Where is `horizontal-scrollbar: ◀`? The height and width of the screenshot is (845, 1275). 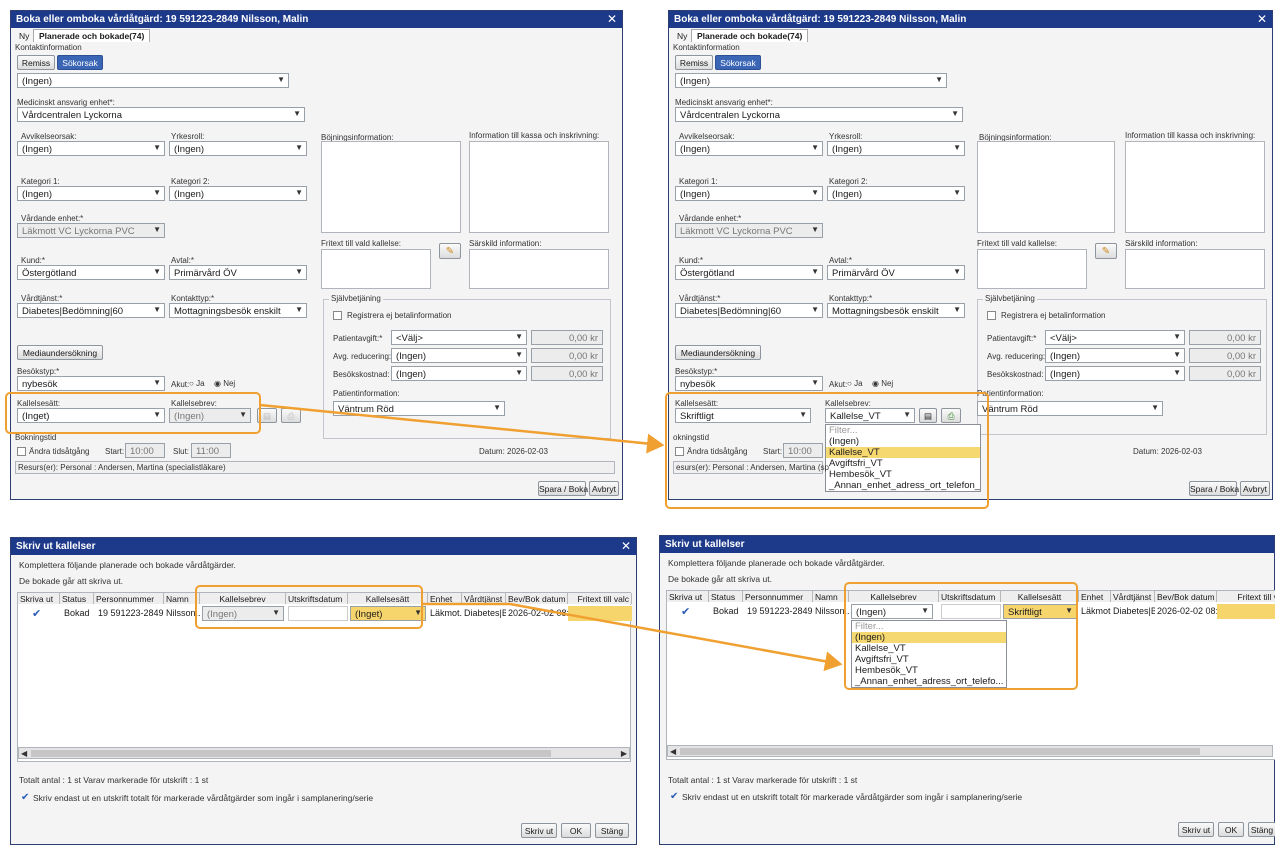
horizontal-scrollbar: ◀ is located at coordinates (970, 751).